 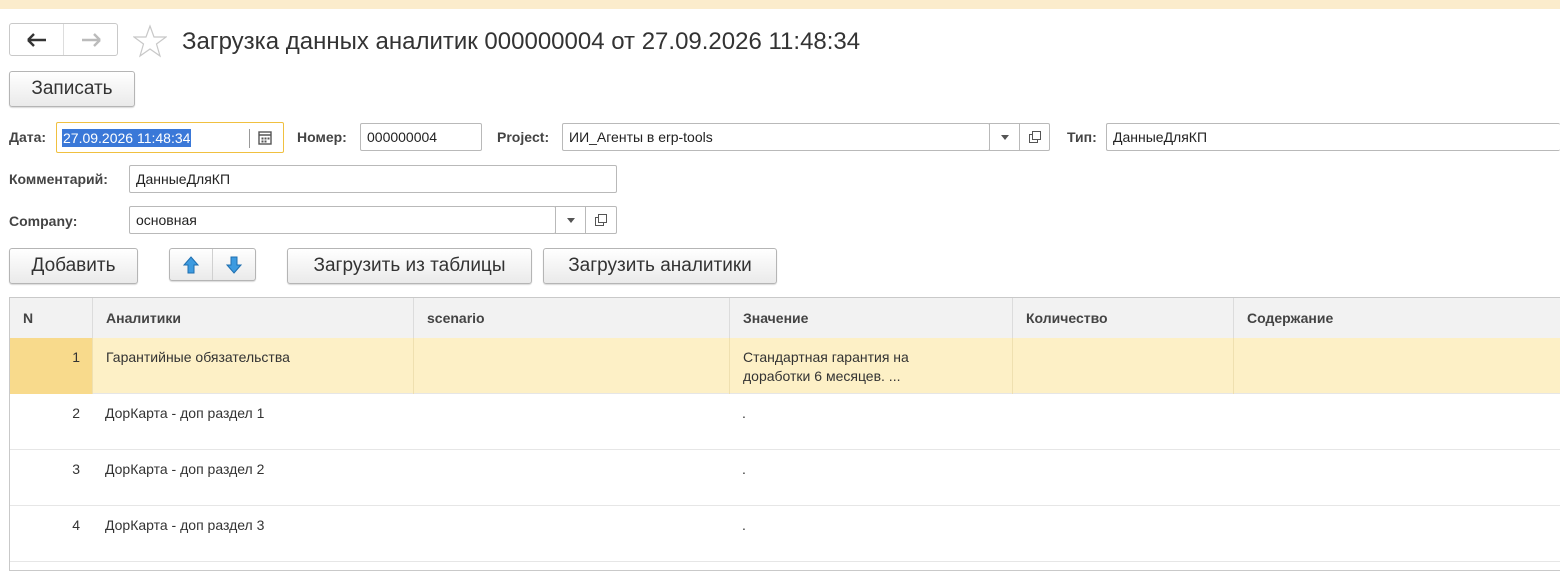 I want to click on analytics-cell: ДорКарта - доп раздел 1, so click(x=185, y=413).